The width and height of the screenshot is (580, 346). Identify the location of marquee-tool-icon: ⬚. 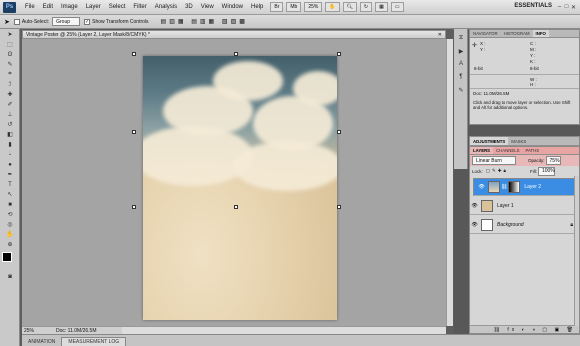
(10, 44).